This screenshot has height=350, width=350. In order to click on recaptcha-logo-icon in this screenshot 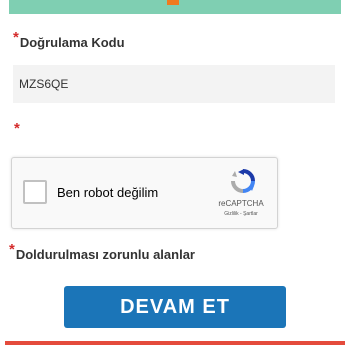, I will do `click(243, 181)`.